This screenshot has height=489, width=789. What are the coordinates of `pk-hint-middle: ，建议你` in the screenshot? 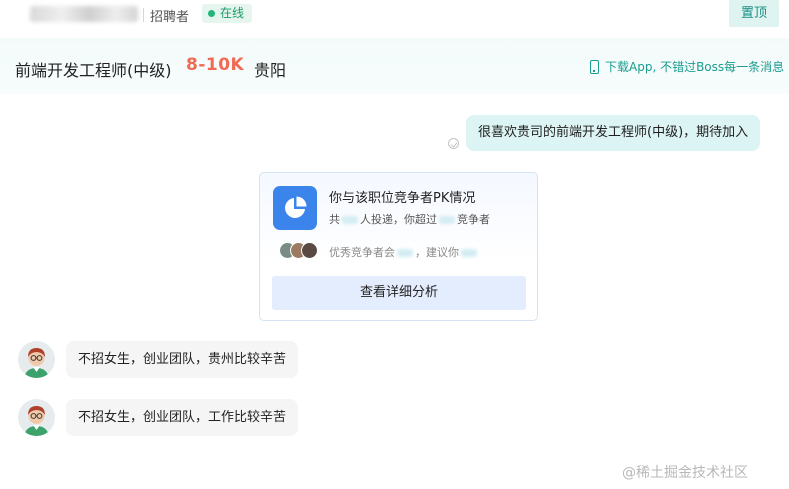 It's located at (437, 252).